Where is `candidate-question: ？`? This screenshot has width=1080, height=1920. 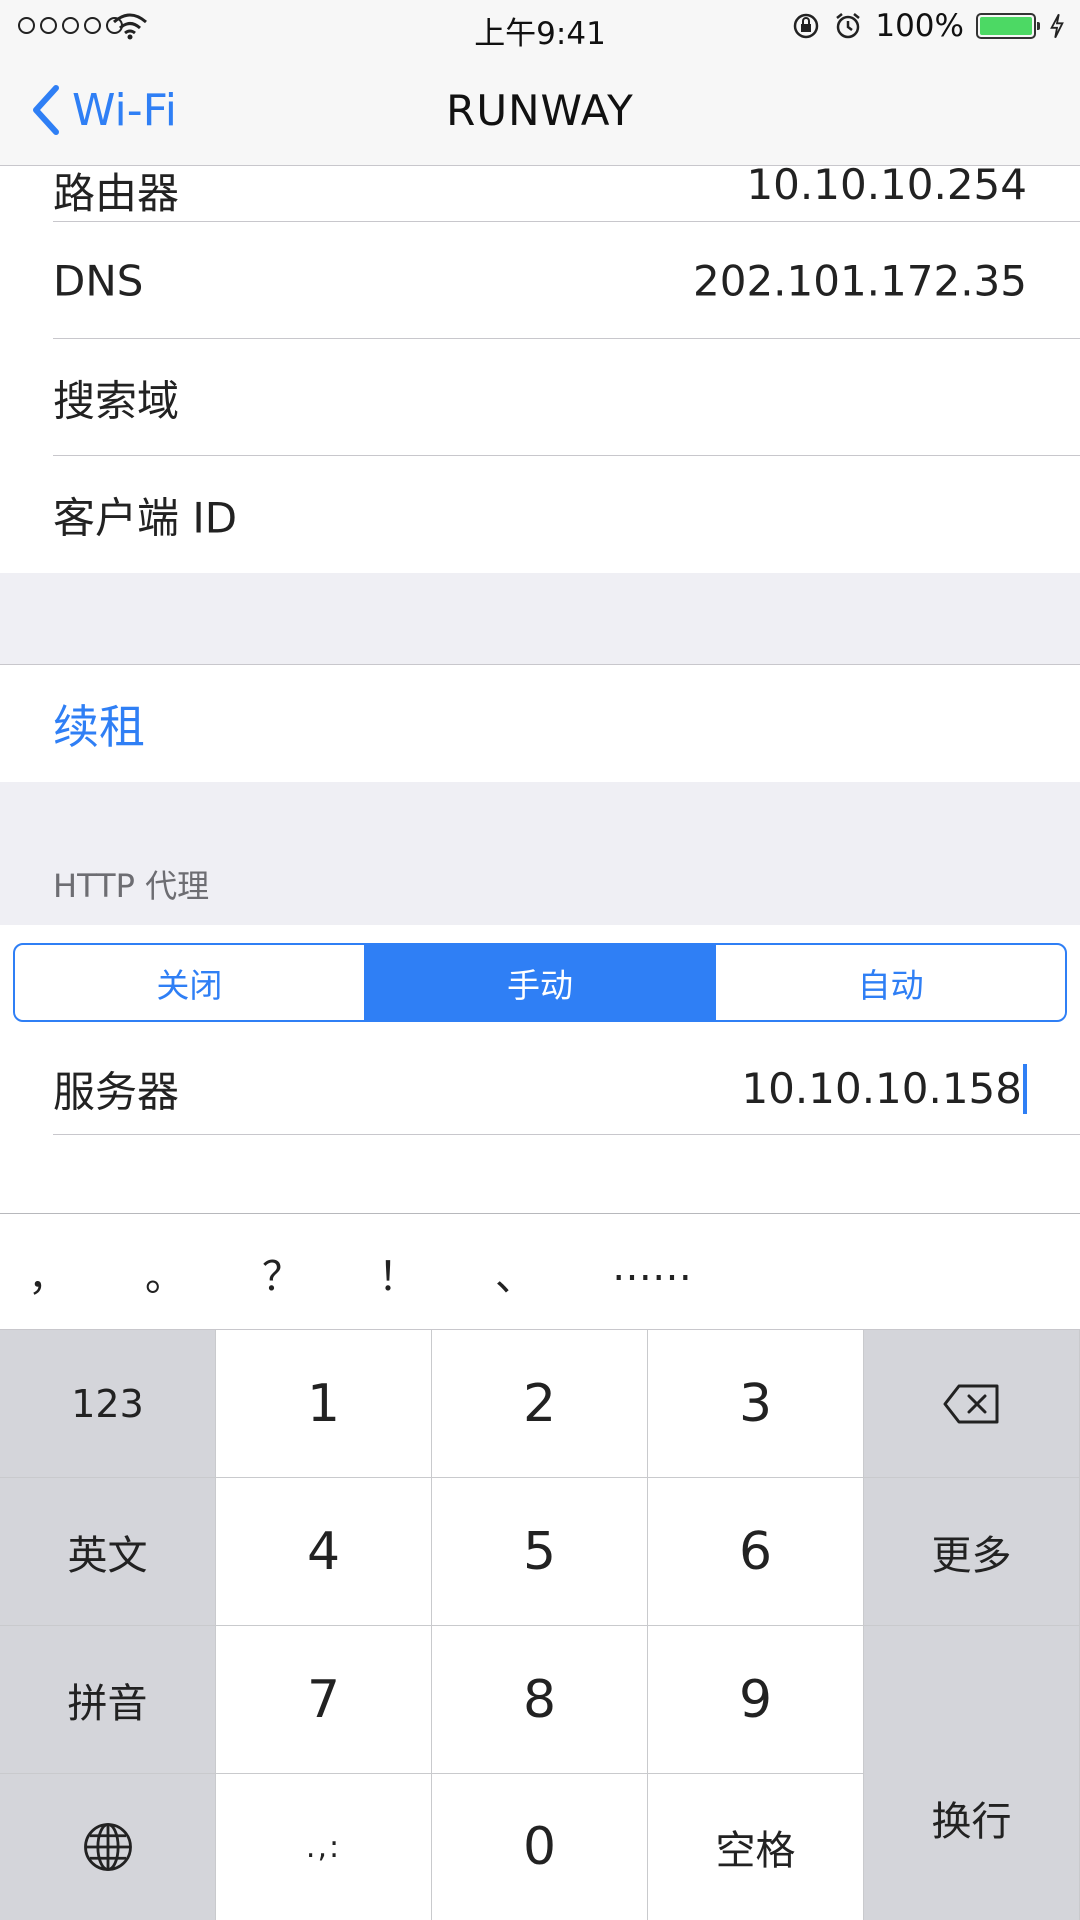 candidate-question: ？ is located at coordinates (282, 1273).